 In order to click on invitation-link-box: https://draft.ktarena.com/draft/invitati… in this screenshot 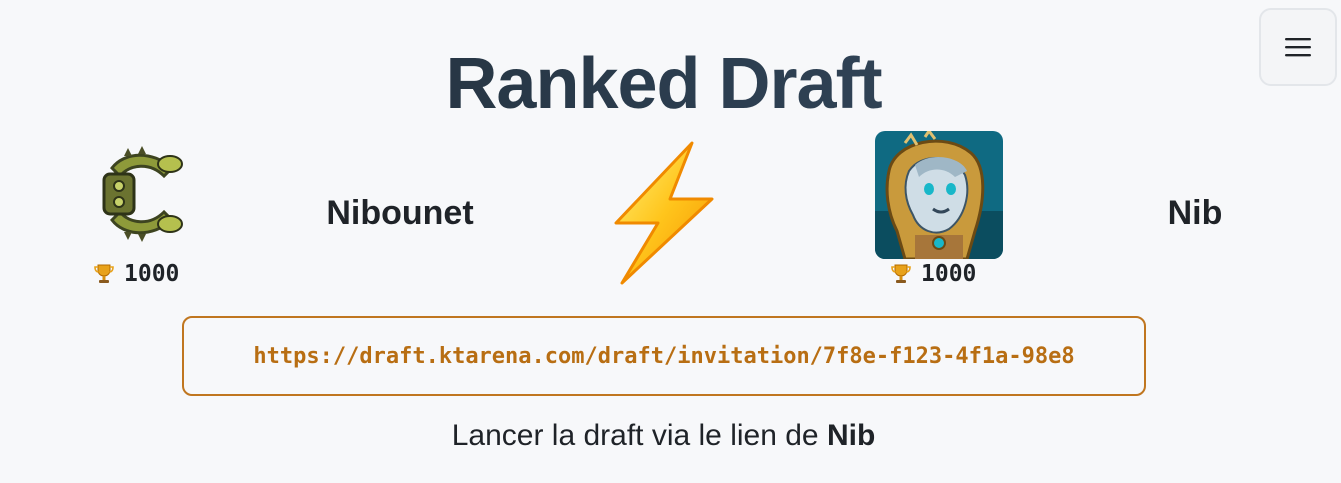, I will do `click(664, 356)`.